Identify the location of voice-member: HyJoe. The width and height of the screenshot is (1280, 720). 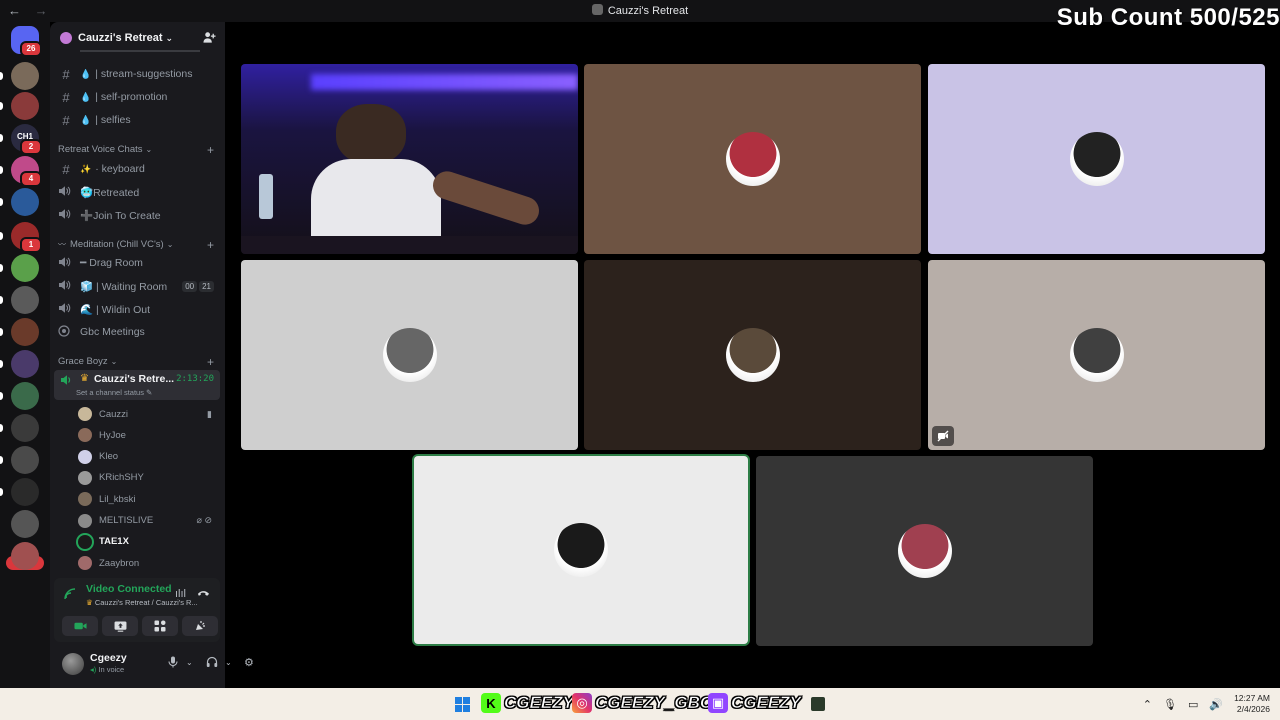
(148, 435).